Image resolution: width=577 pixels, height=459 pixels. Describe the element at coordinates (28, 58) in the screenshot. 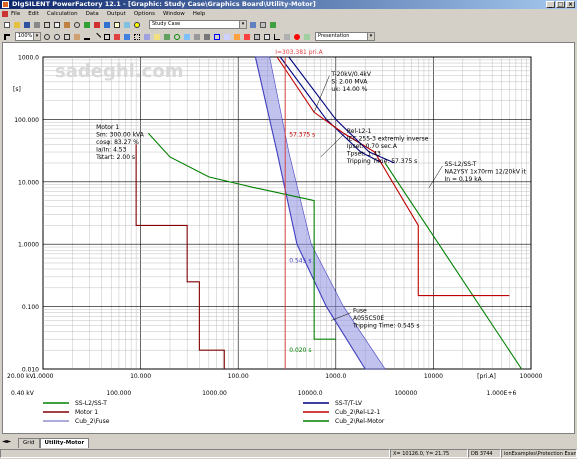

I see `y-tick-label: 1000.0` at that location.